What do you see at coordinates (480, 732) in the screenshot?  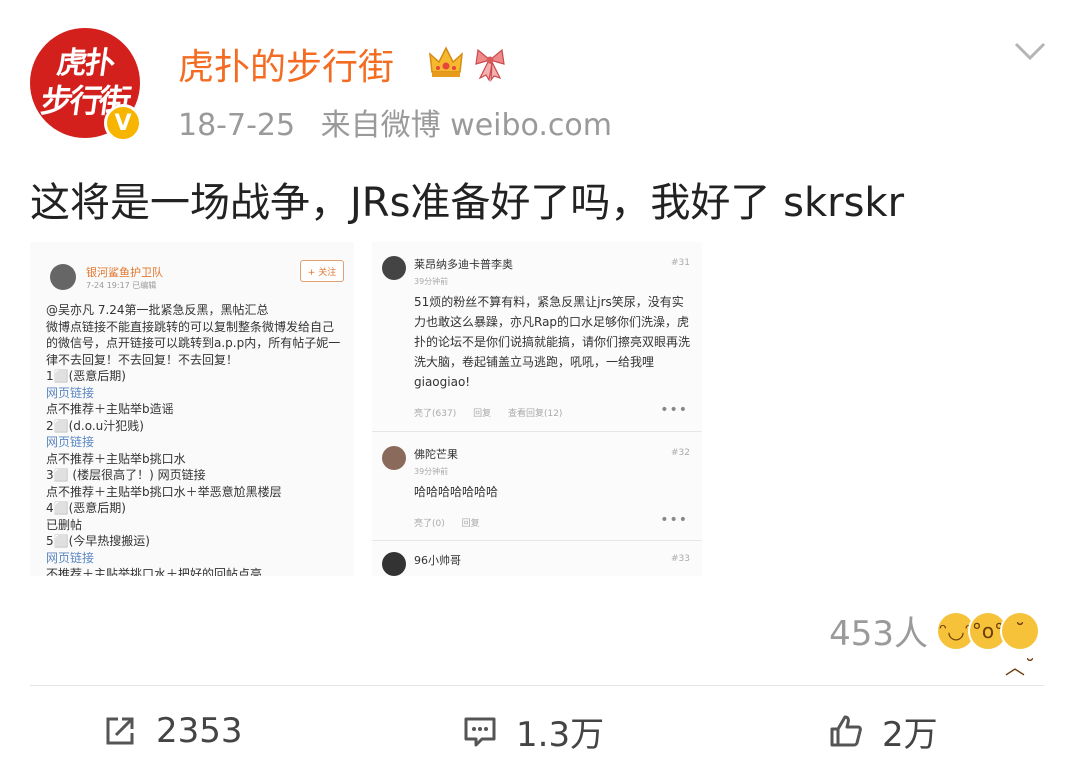 I see `comment-icon` at bounding box center [480, 732].